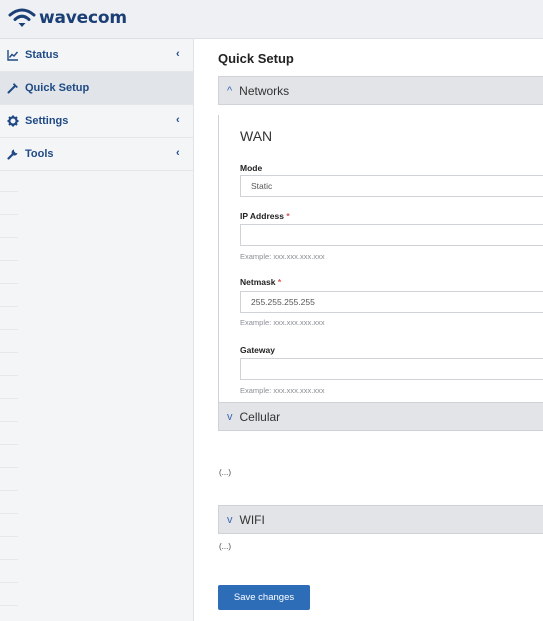 The image size is (543, 621). What do you see at coordinates (96, 121) in the screenshot?
I see `sidebar-item-settings: Settings ‹` at bounding box center [96, 121].